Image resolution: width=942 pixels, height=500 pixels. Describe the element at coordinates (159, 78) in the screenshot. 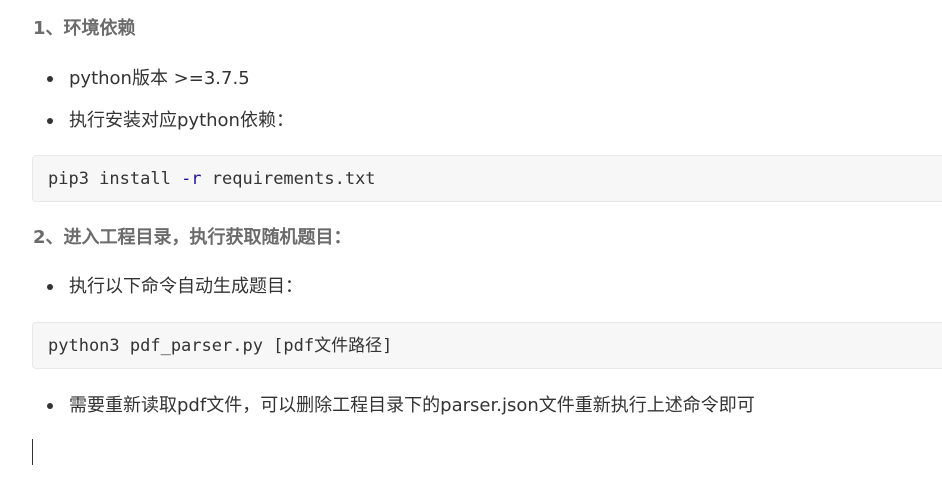

I see `list-item-text: python版本 >=3.7.5` at that location.